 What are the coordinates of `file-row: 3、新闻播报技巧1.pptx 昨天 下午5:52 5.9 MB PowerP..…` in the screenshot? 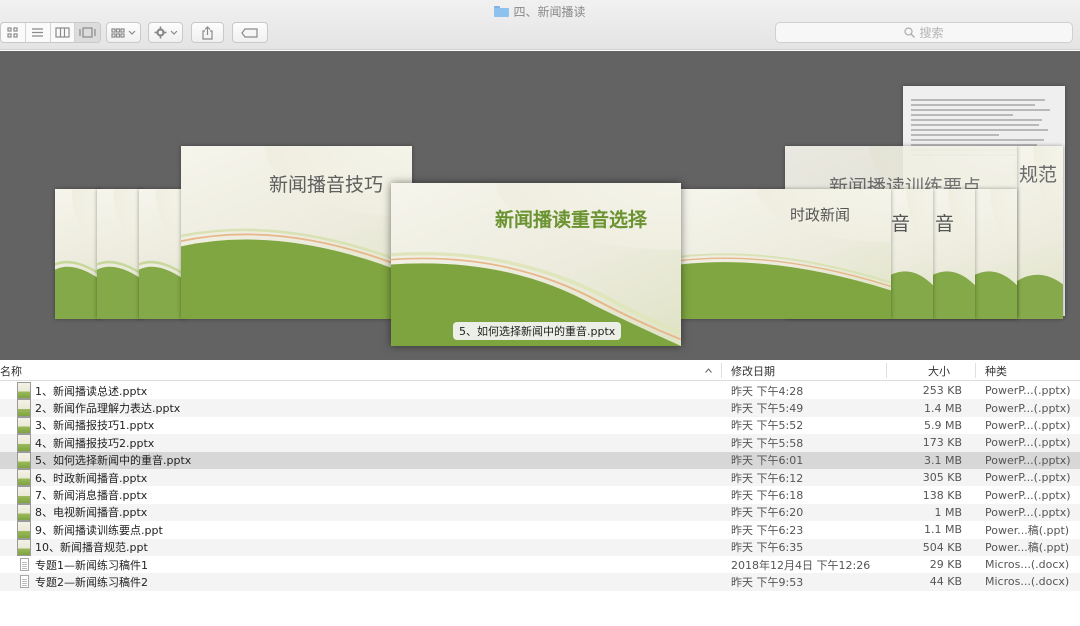 It's located at (540, 425).